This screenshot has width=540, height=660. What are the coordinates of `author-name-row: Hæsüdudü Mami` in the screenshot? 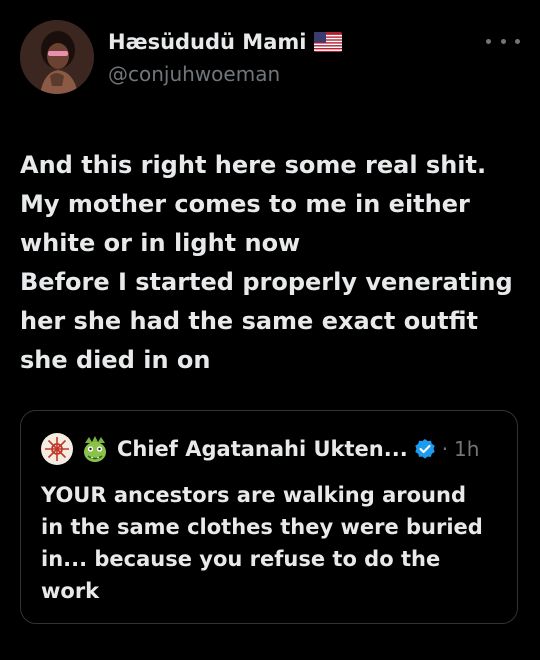 It's located at (225, 42).